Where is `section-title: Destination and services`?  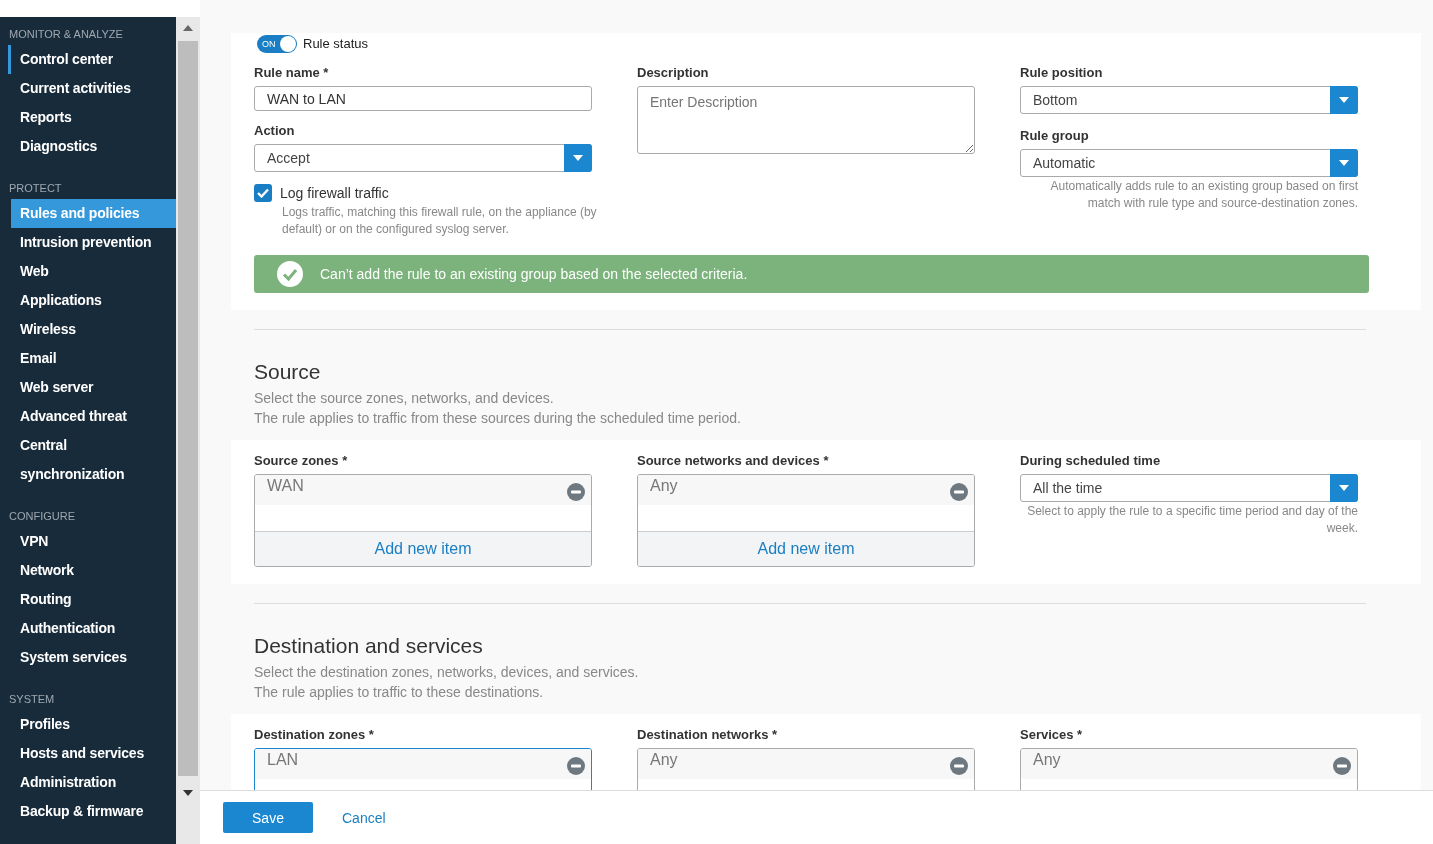 section-title: Destination and services is located at coordinates (369, 646).